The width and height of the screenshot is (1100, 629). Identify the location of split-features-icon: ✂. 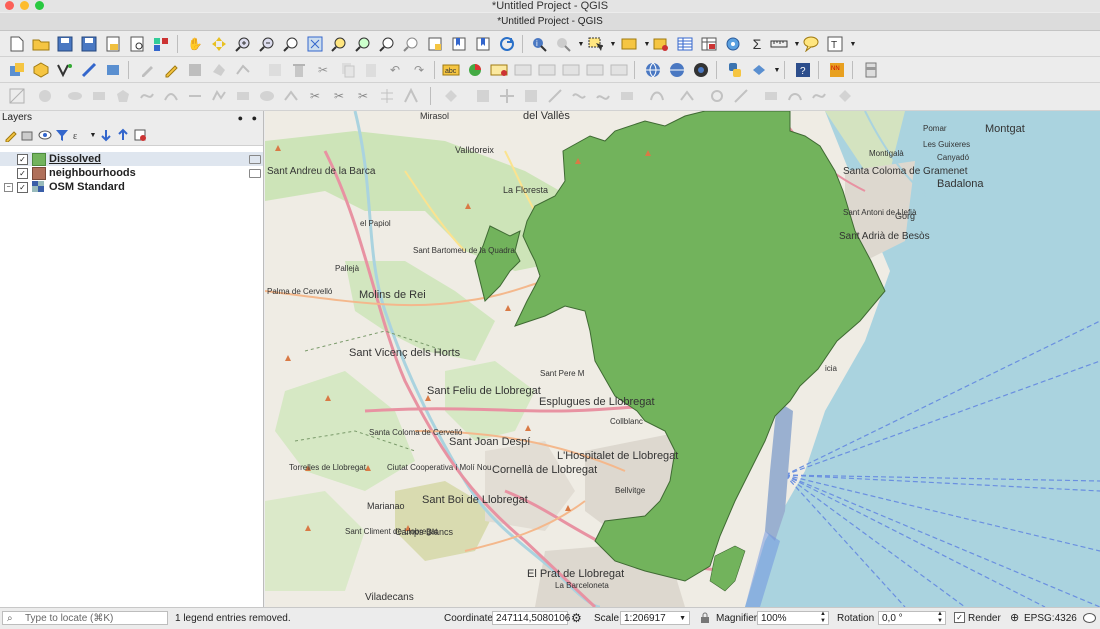
(363, 96).